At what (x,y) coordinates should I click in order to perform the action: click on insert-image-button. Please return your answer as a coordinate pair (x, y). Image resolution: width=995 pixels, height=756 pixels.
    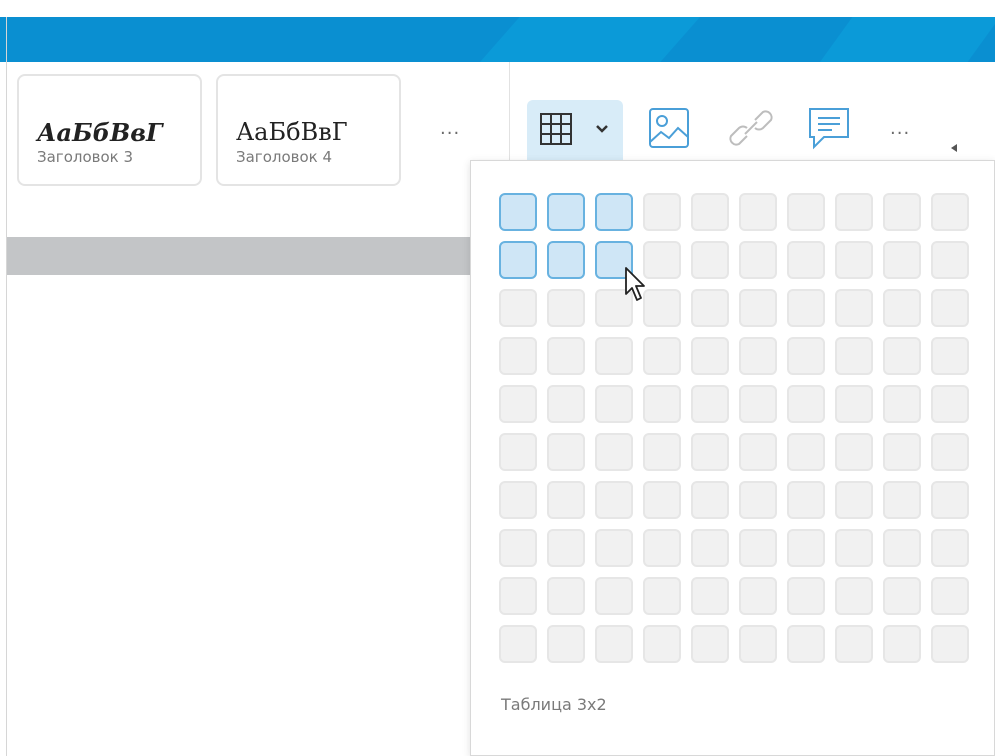
    Looking at the image, I should click on (669, 128).